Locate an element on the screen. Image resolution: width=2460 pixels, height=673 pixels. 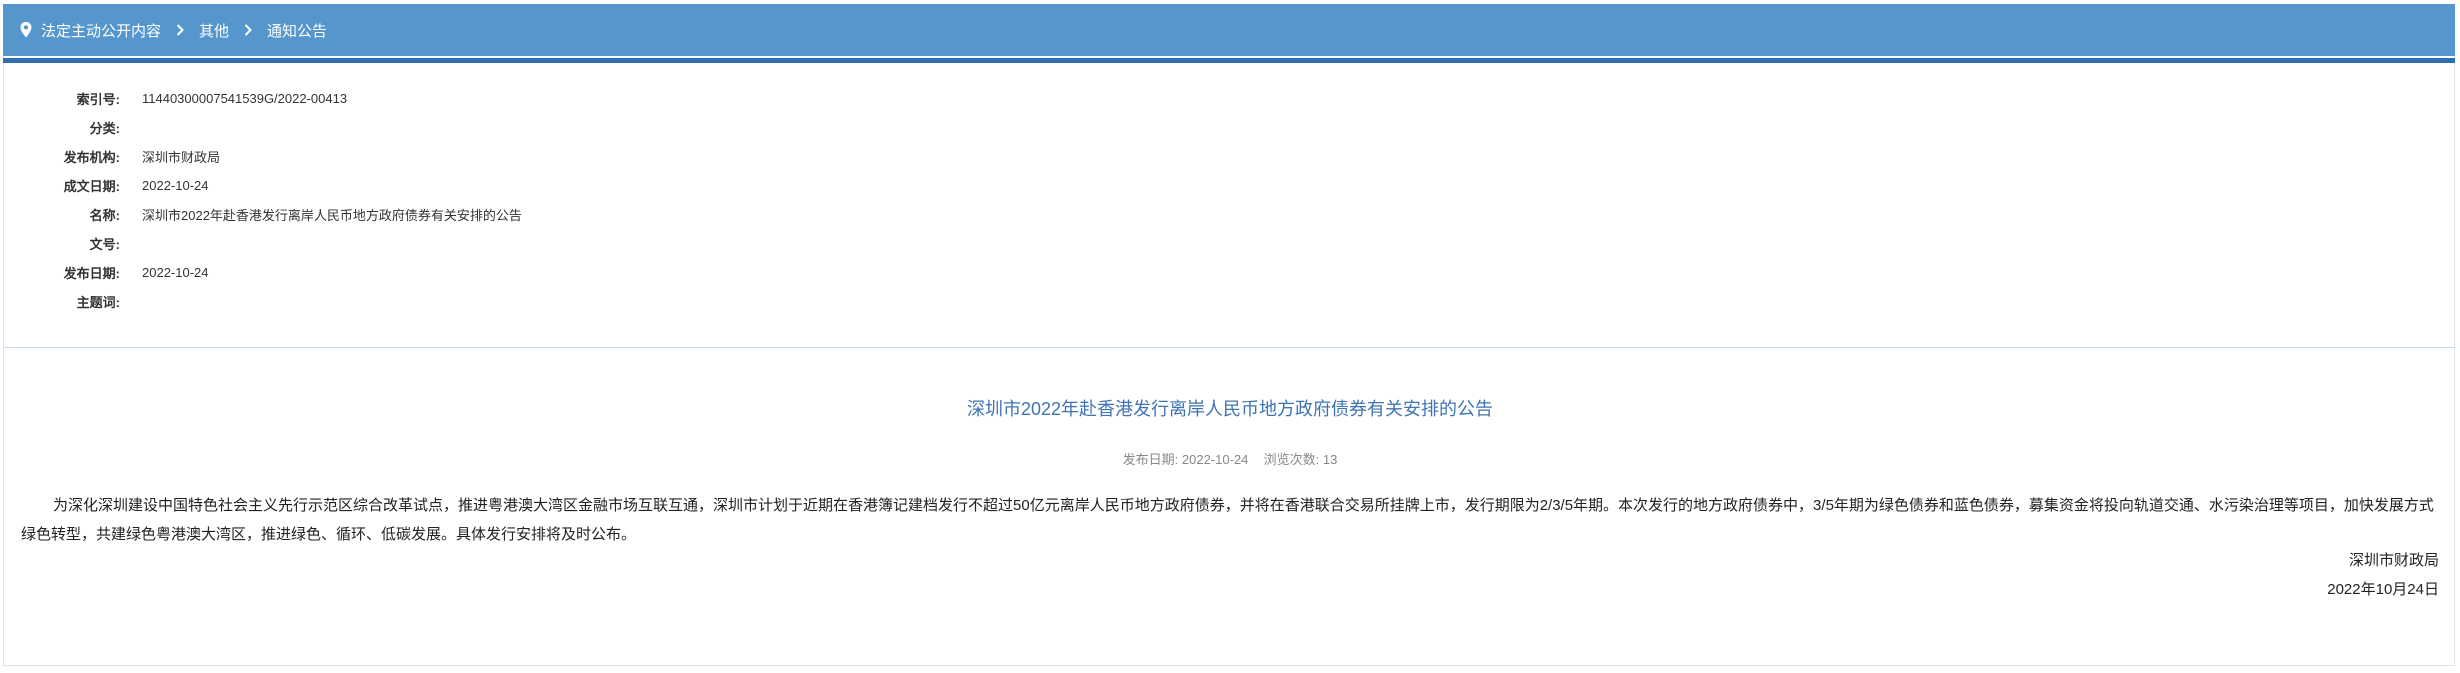
article-info: 发布日期: 2022-10-24 浏览次数: 13 is located at coordinates (1230, 458).